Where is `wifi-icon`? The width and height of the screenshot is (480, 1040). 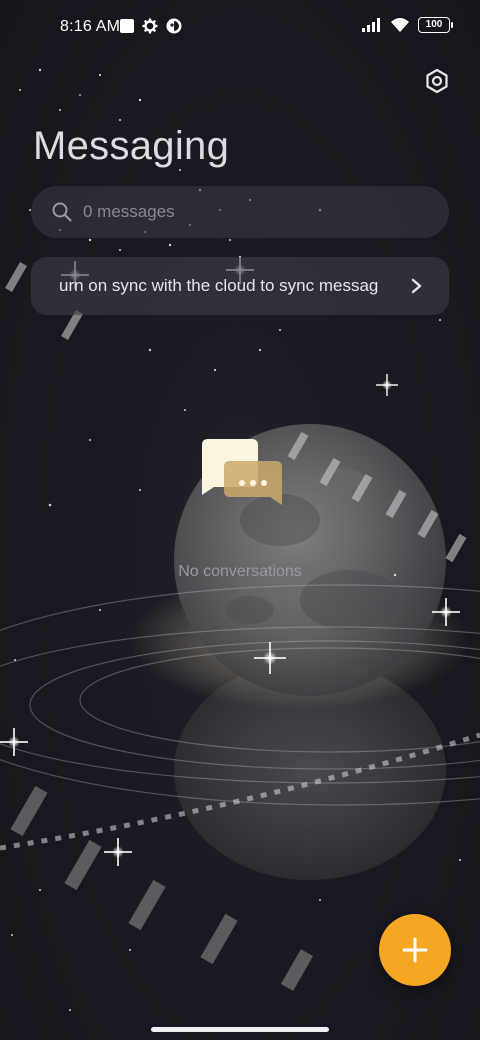 wifi-icon is located at coordinates (400, 25).